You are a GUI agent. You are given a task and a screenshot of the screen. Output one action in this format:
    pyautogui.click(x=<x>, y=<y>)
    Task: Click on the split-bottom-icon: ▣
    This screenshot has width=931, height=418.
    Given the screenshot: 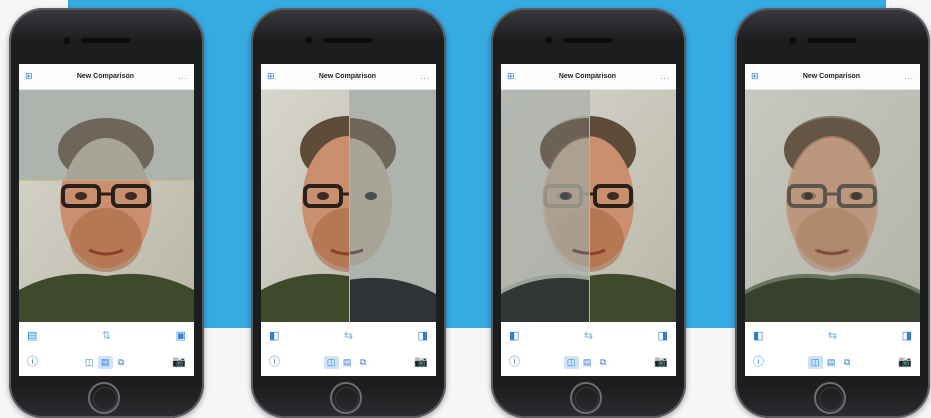 What is the action you would take?
    pyautogui.click(x=181, y=336)
    